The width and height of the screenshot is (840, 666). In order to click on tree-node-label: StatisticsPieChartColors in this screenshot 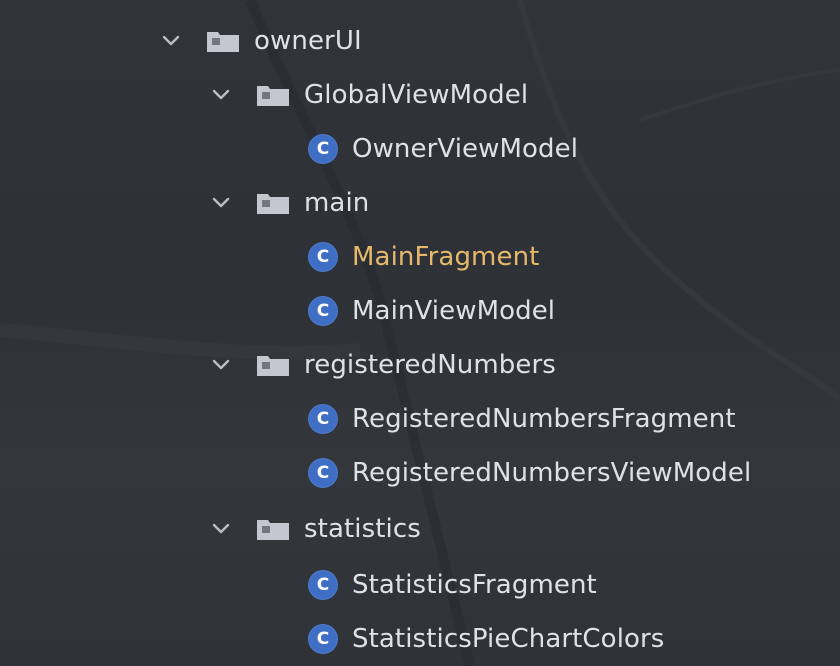, I will do `click(508, 639)`.